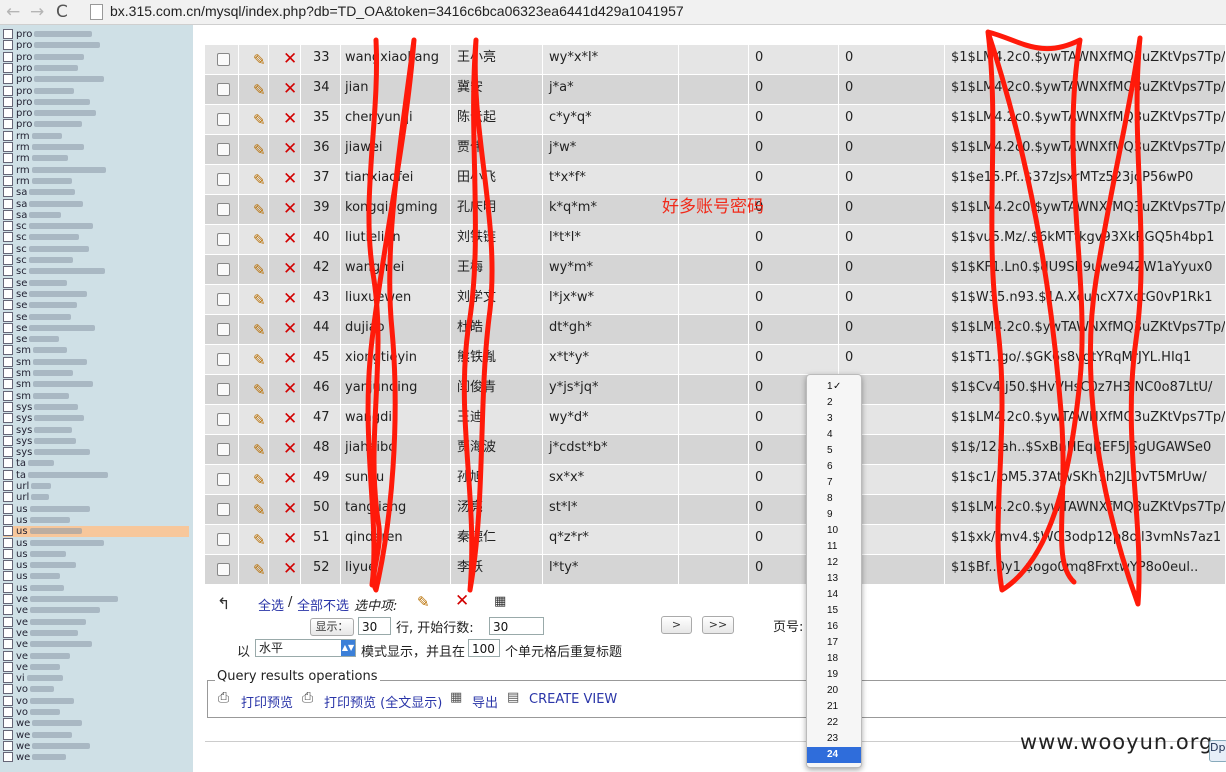 This screenshot has height=772, width=1226. Describe the element at coordinates (834, 531) in the screenshot. I see `page-option: 10` at that location.